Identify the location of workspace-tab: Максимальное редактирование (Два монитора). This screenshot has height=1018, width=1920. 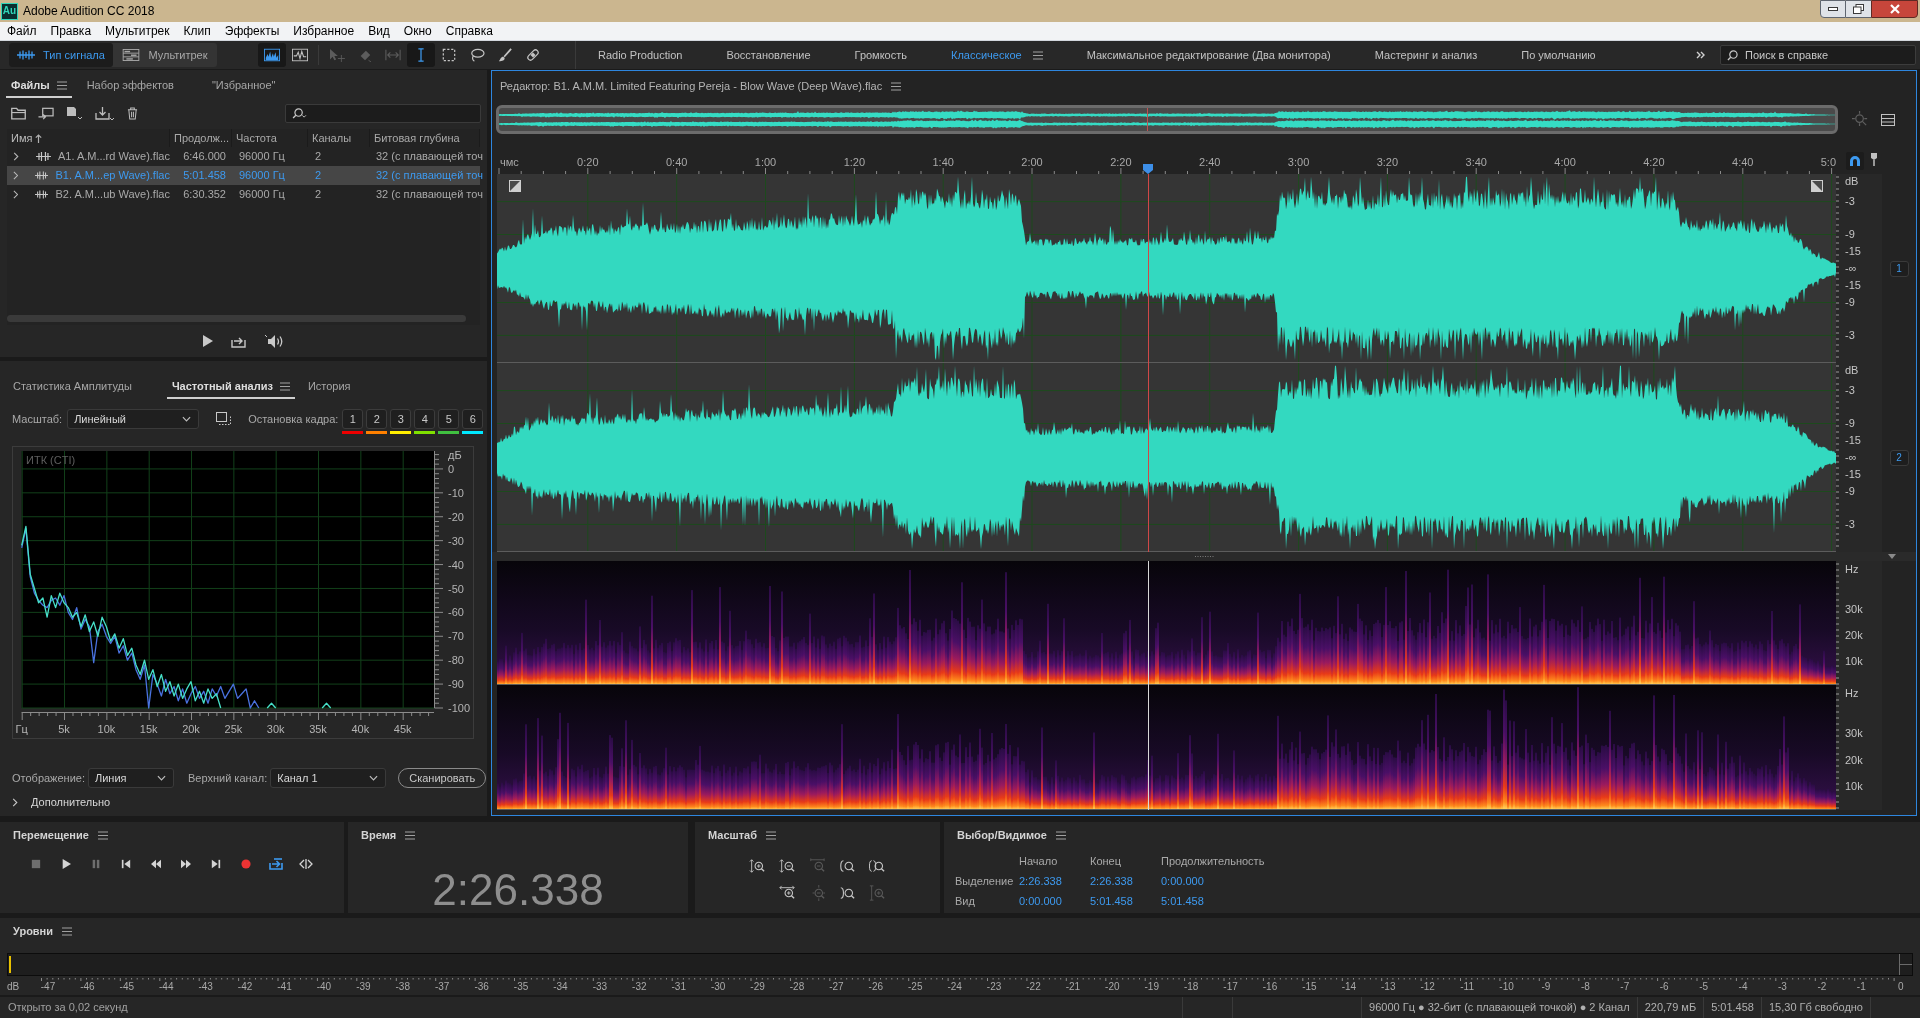
(1208, 55).